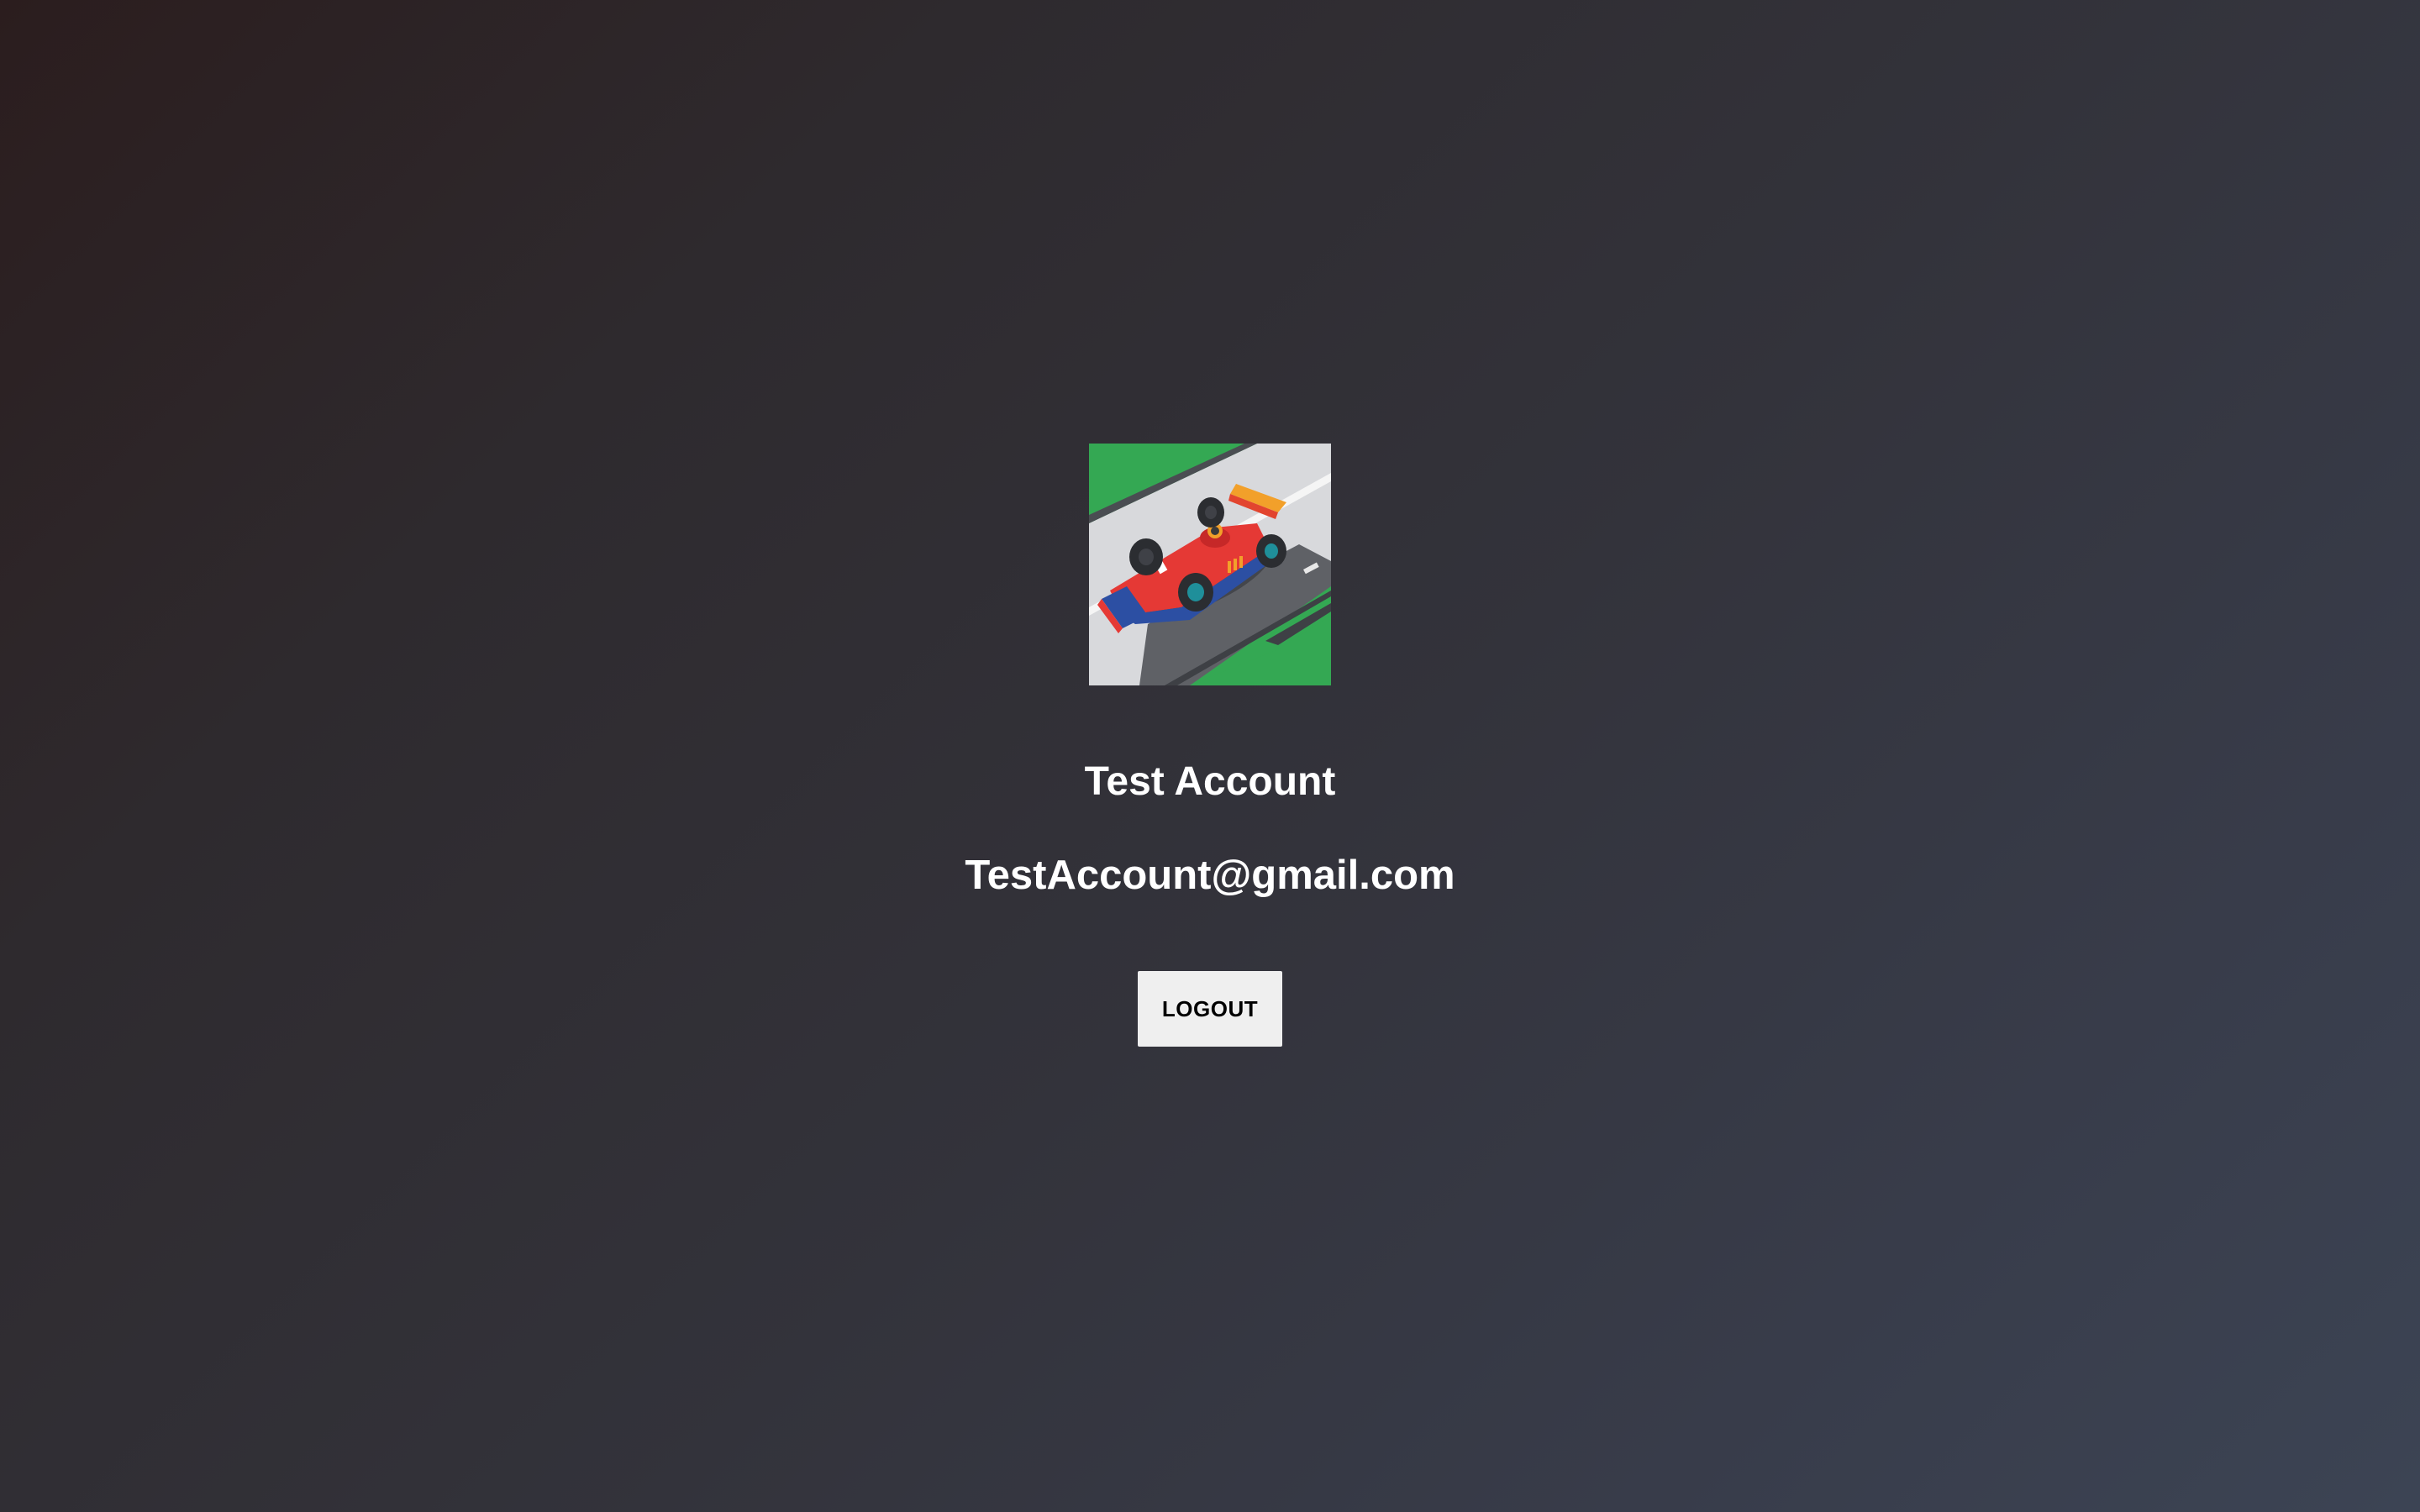 This screenshot has height=1512, width=2420. I want to click on account-name: Test Account, so click(1210, 781).